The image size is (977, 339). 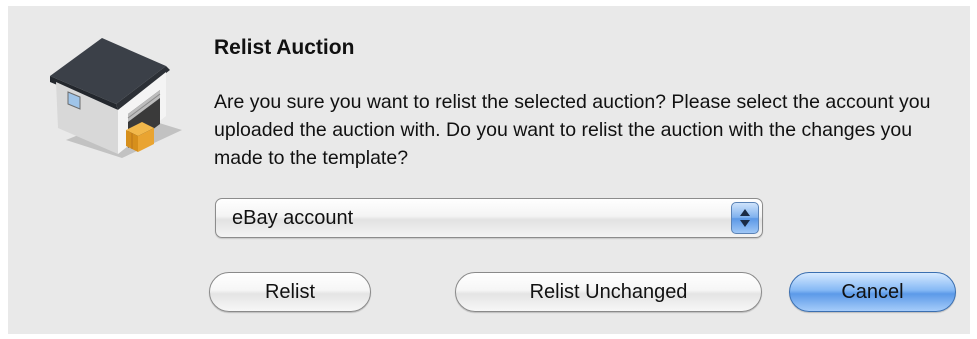 I want to click on warehouse-icon, so click(x=116, y=97).